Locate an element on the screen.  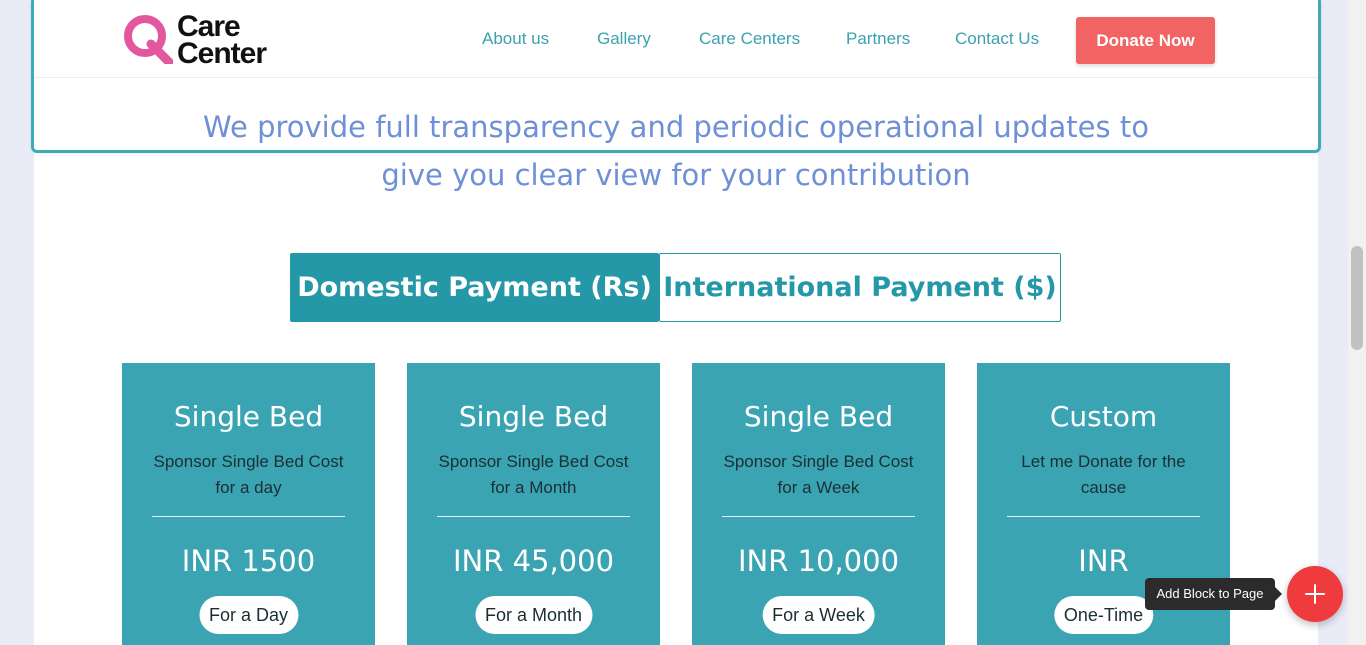
add-block-button is located at coordinates (1315, 594).